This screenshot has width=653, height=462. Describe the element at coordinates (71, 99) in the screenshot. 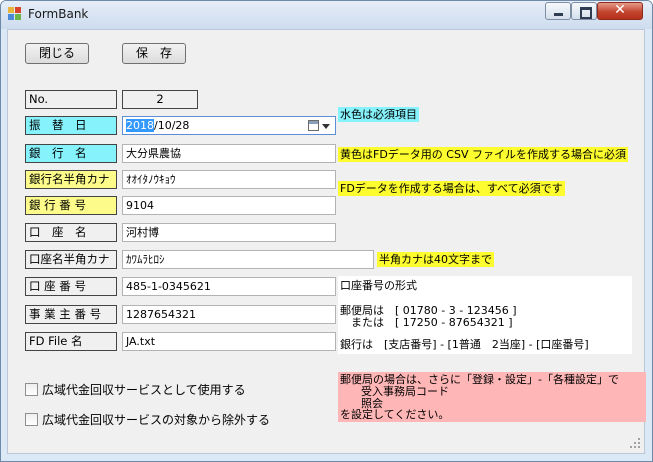

I see `no-label: No.` at that location.